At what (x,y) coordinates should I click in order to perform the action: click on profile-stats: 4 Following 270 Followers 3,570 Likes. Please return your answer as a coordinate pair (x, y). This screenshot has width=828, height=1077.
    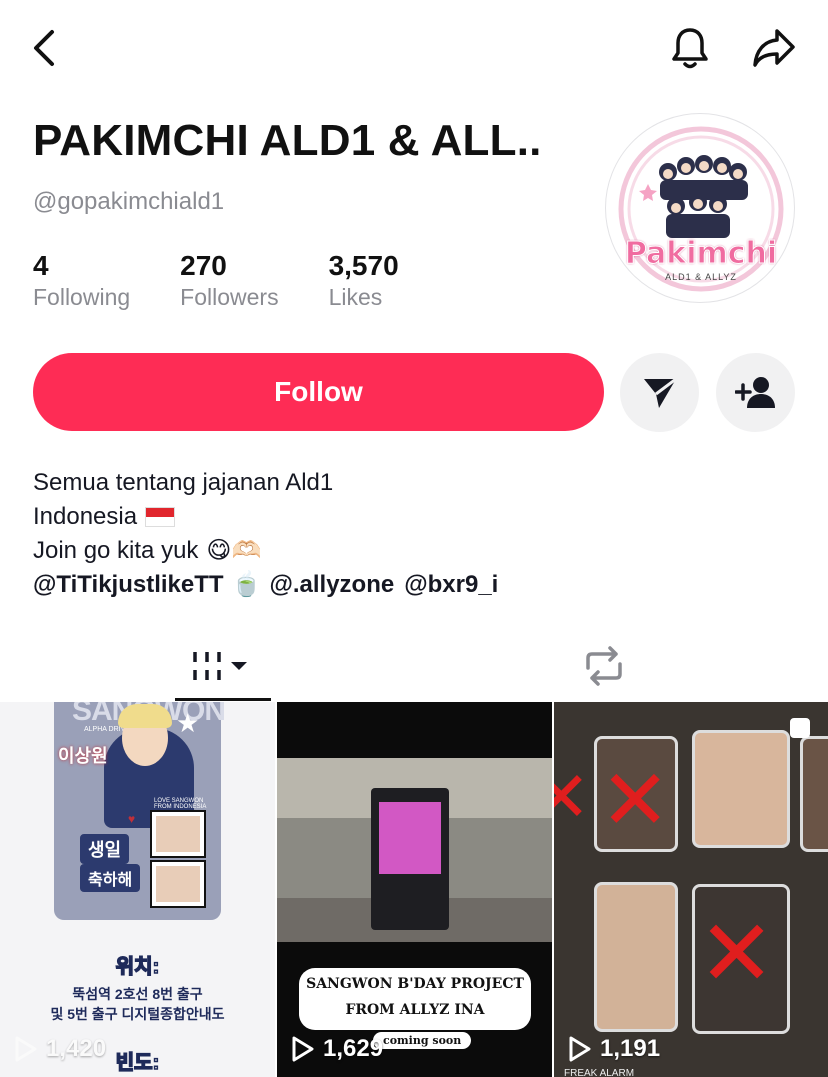
    Looking at the image, I should click on (241, 281).